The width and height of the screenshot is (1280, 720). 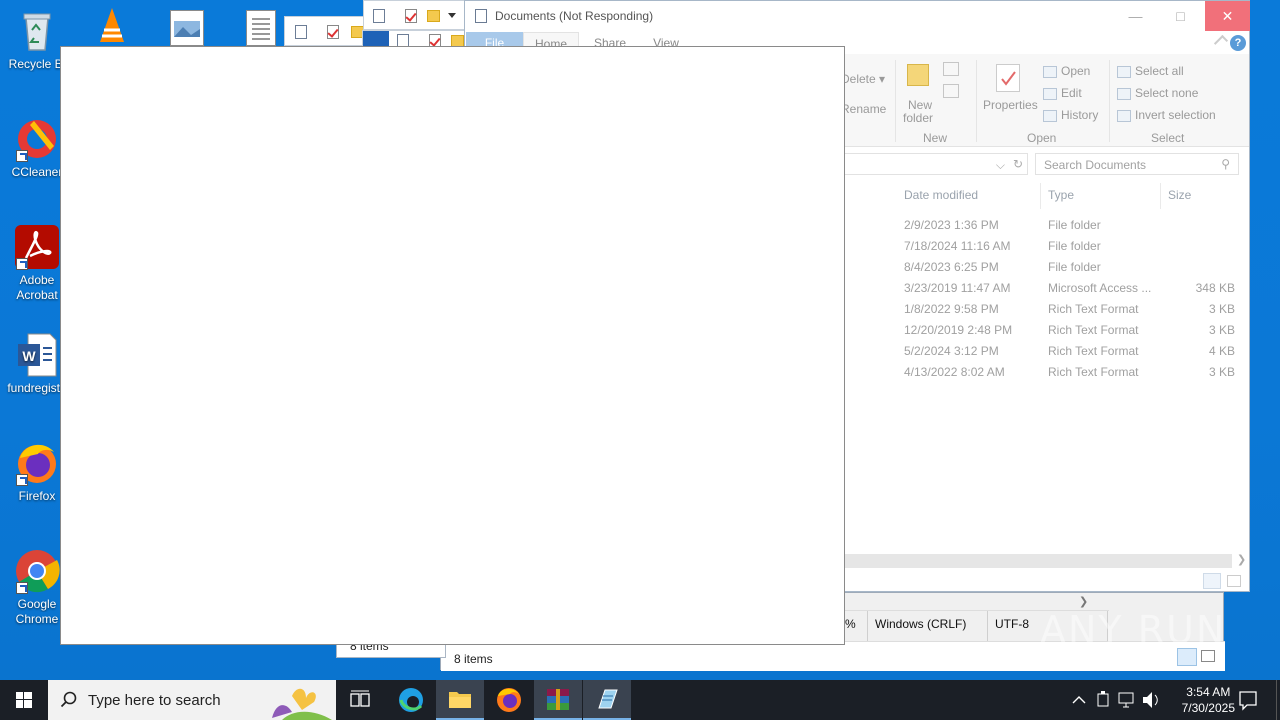 I want to click on close-button: ✕, so click(x=1227, y=16).